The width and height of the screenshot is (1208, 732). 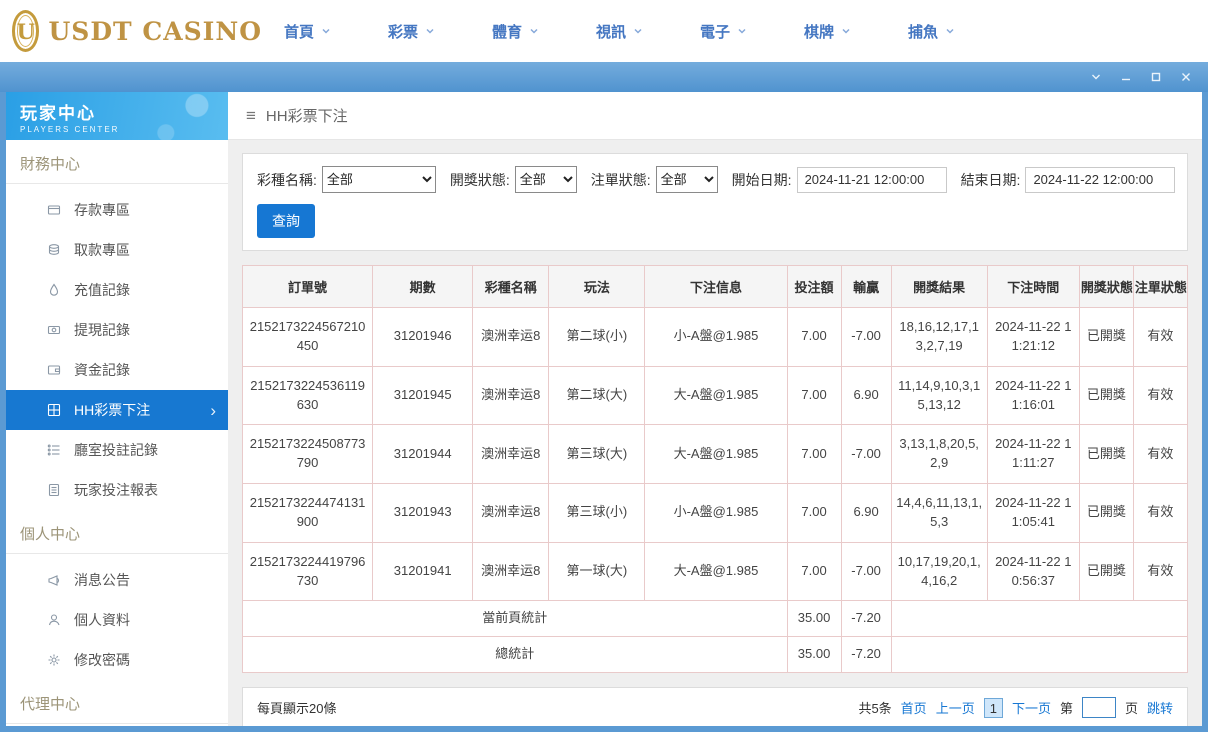 I want to click on sidebar-item-withdraw: 取款專區, so click(x=117, y=250).